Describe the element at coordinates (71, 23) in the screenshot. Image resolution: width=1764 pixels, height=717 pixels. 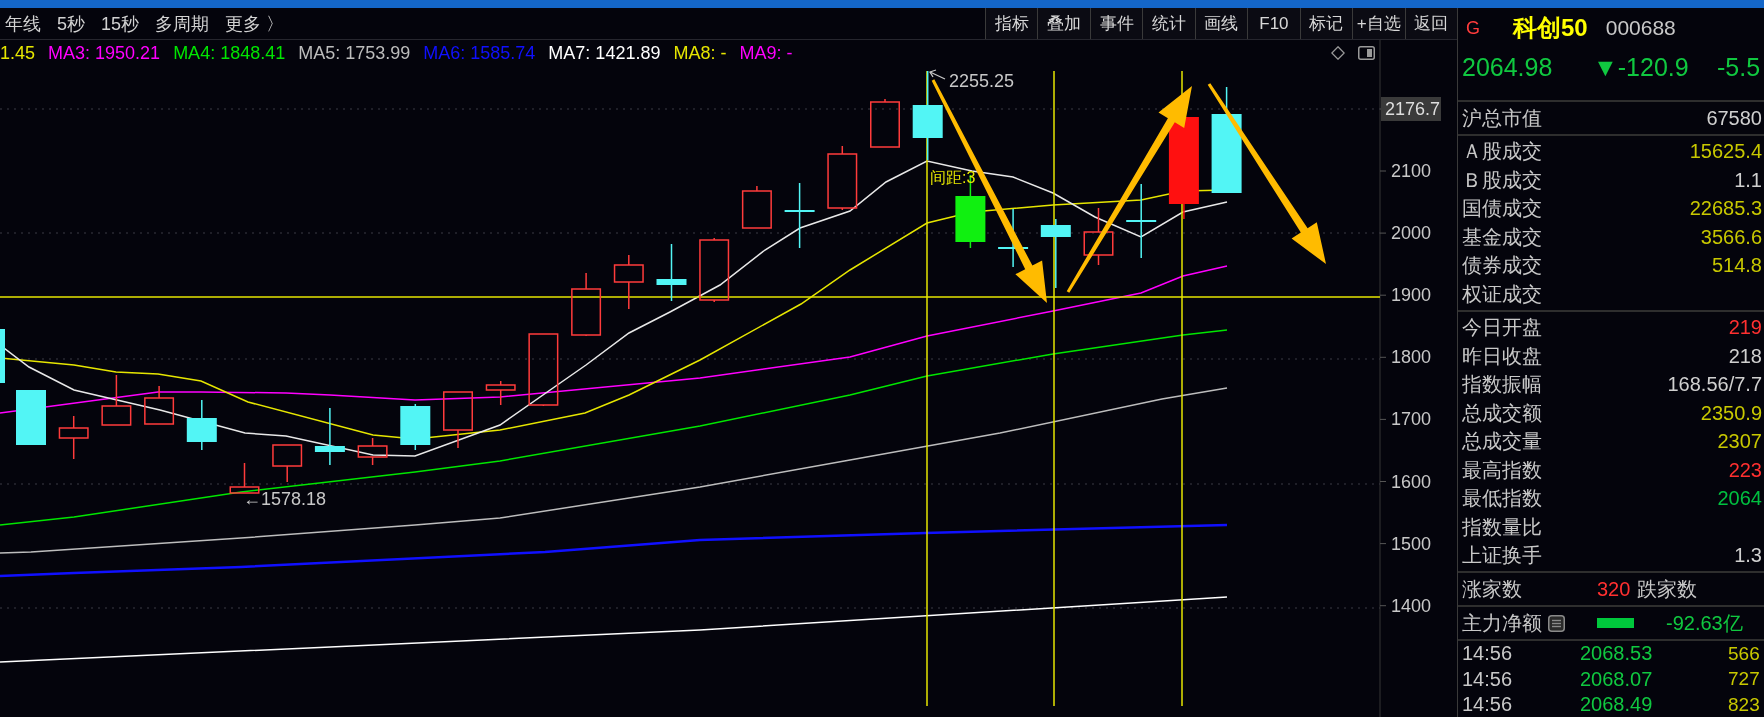
I see `period-tab: 5秒` at that location.